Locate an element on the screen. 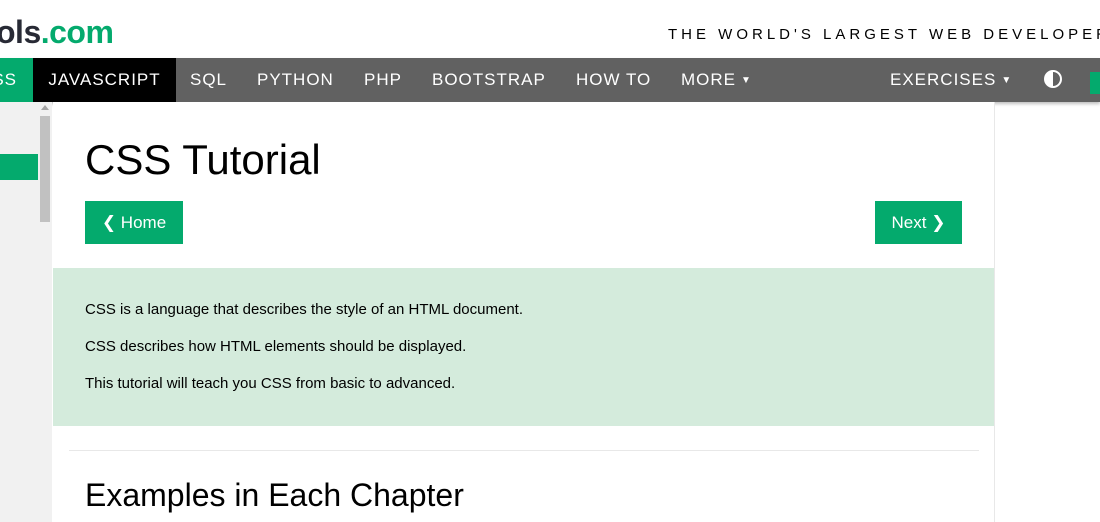  theme-toggle-button is located at coordinates (1053, 80).